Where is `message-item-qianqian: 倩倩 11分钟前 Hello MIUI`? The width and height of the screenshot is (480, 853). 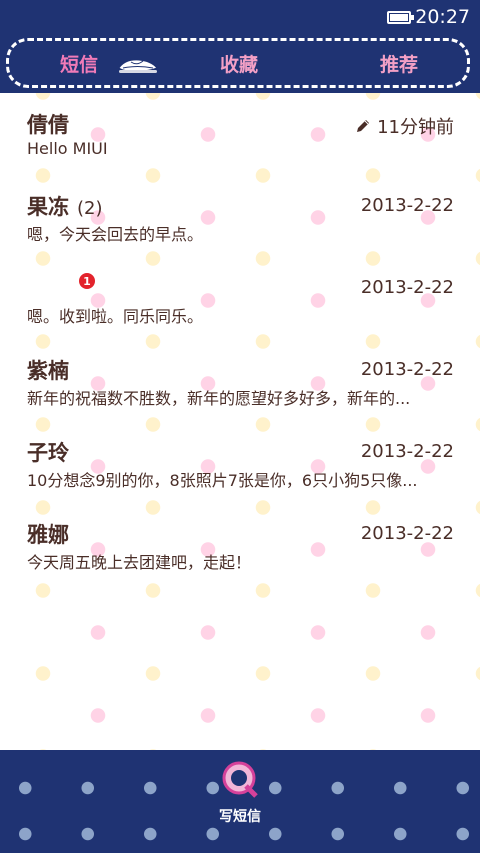
message-item-qianqian: 倩倩 11分钟前 Hello MIUI is located at coordinates (240, 133).